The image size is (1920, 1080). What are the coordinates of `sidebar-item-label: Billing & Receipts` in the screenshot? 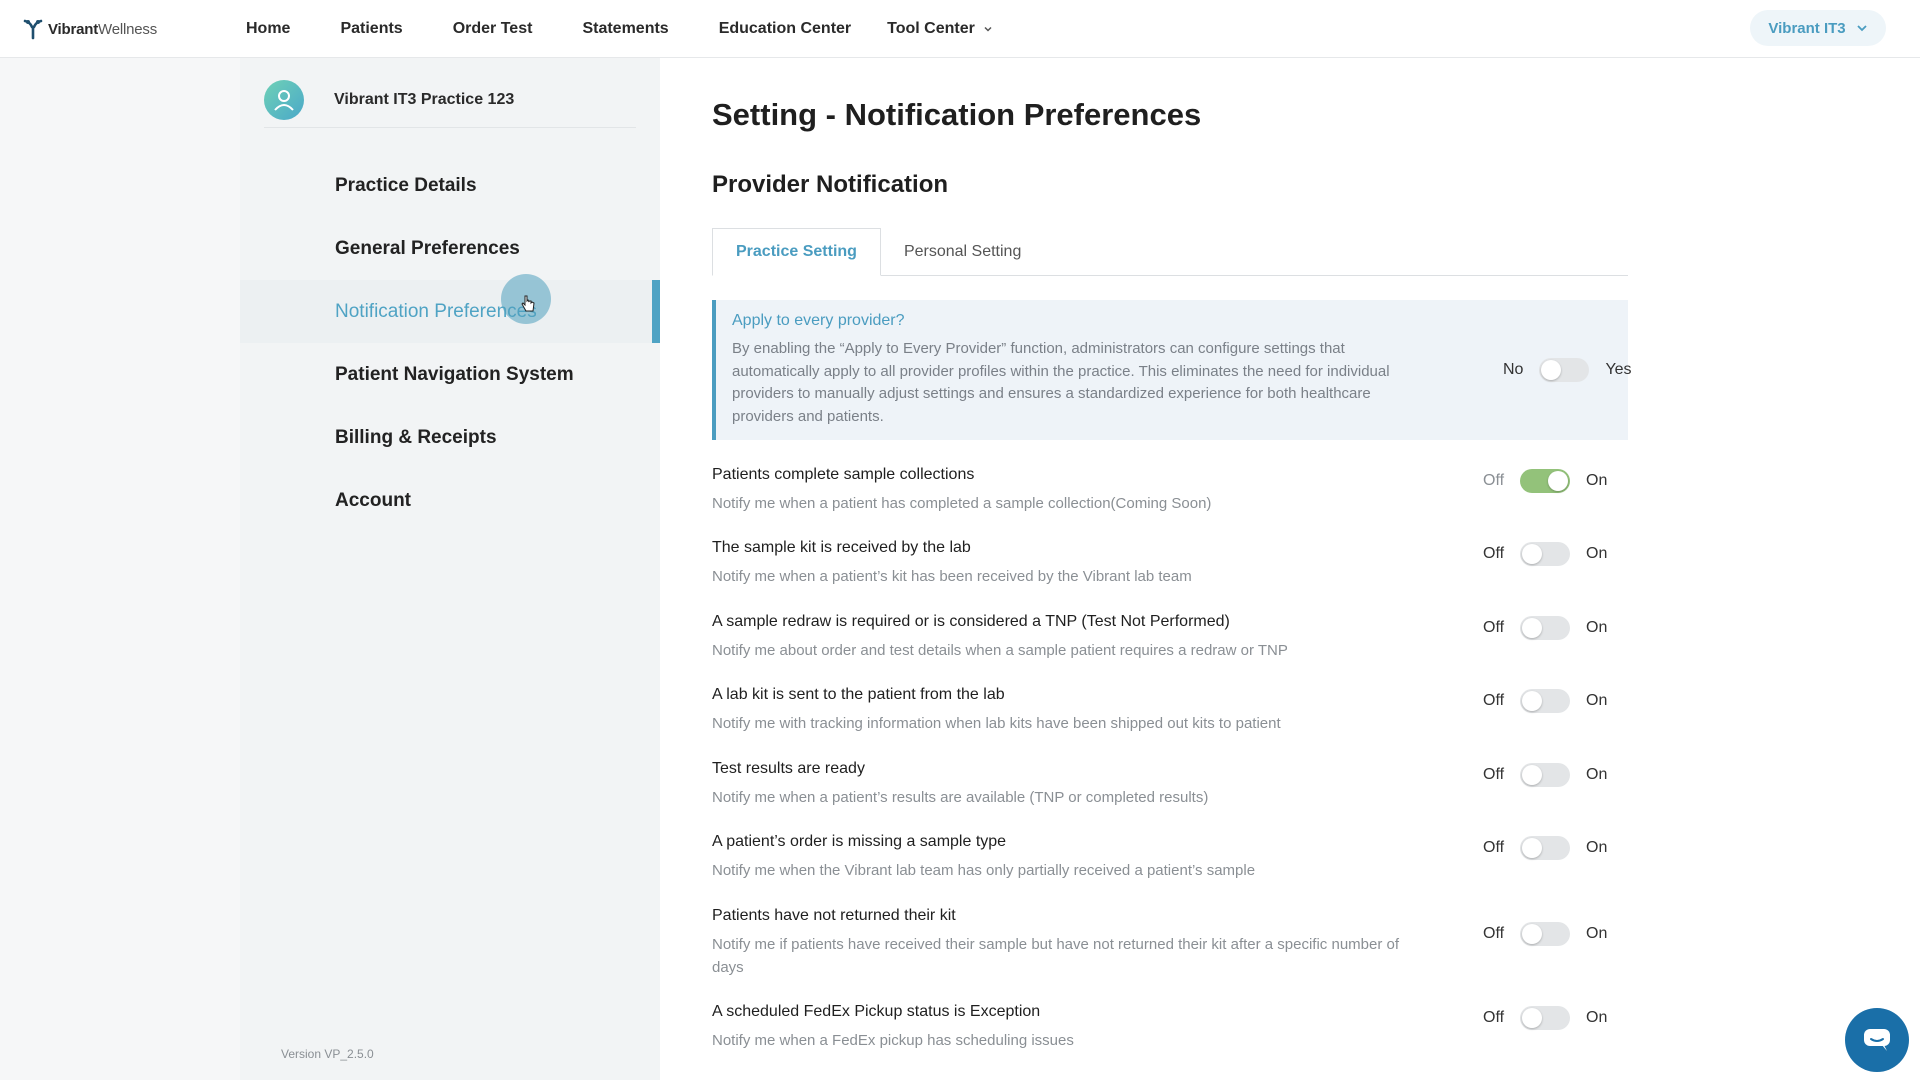 It's located at (416, 437).